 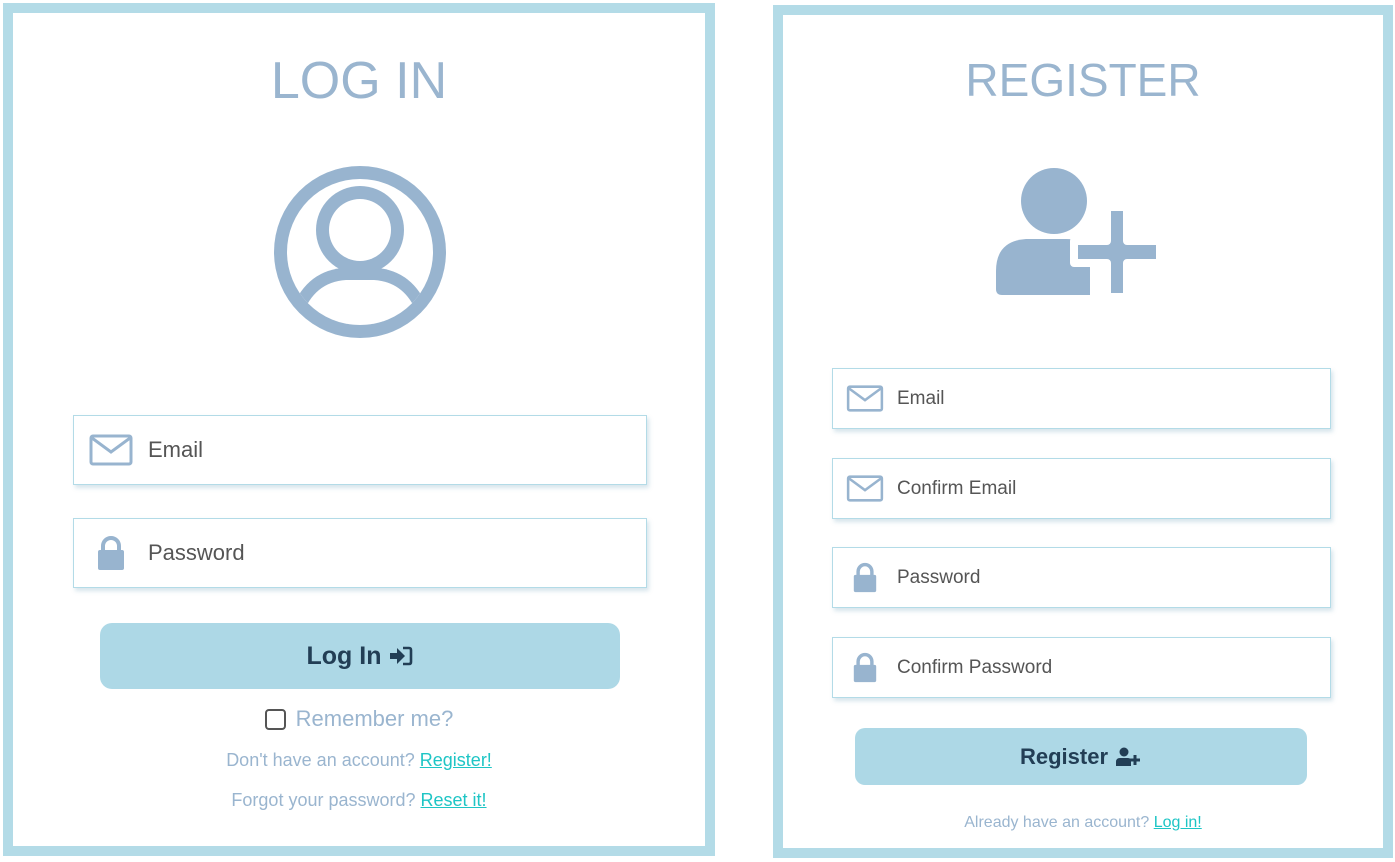 I want to click on confirm-email-input, so click(x=1113, y=488).